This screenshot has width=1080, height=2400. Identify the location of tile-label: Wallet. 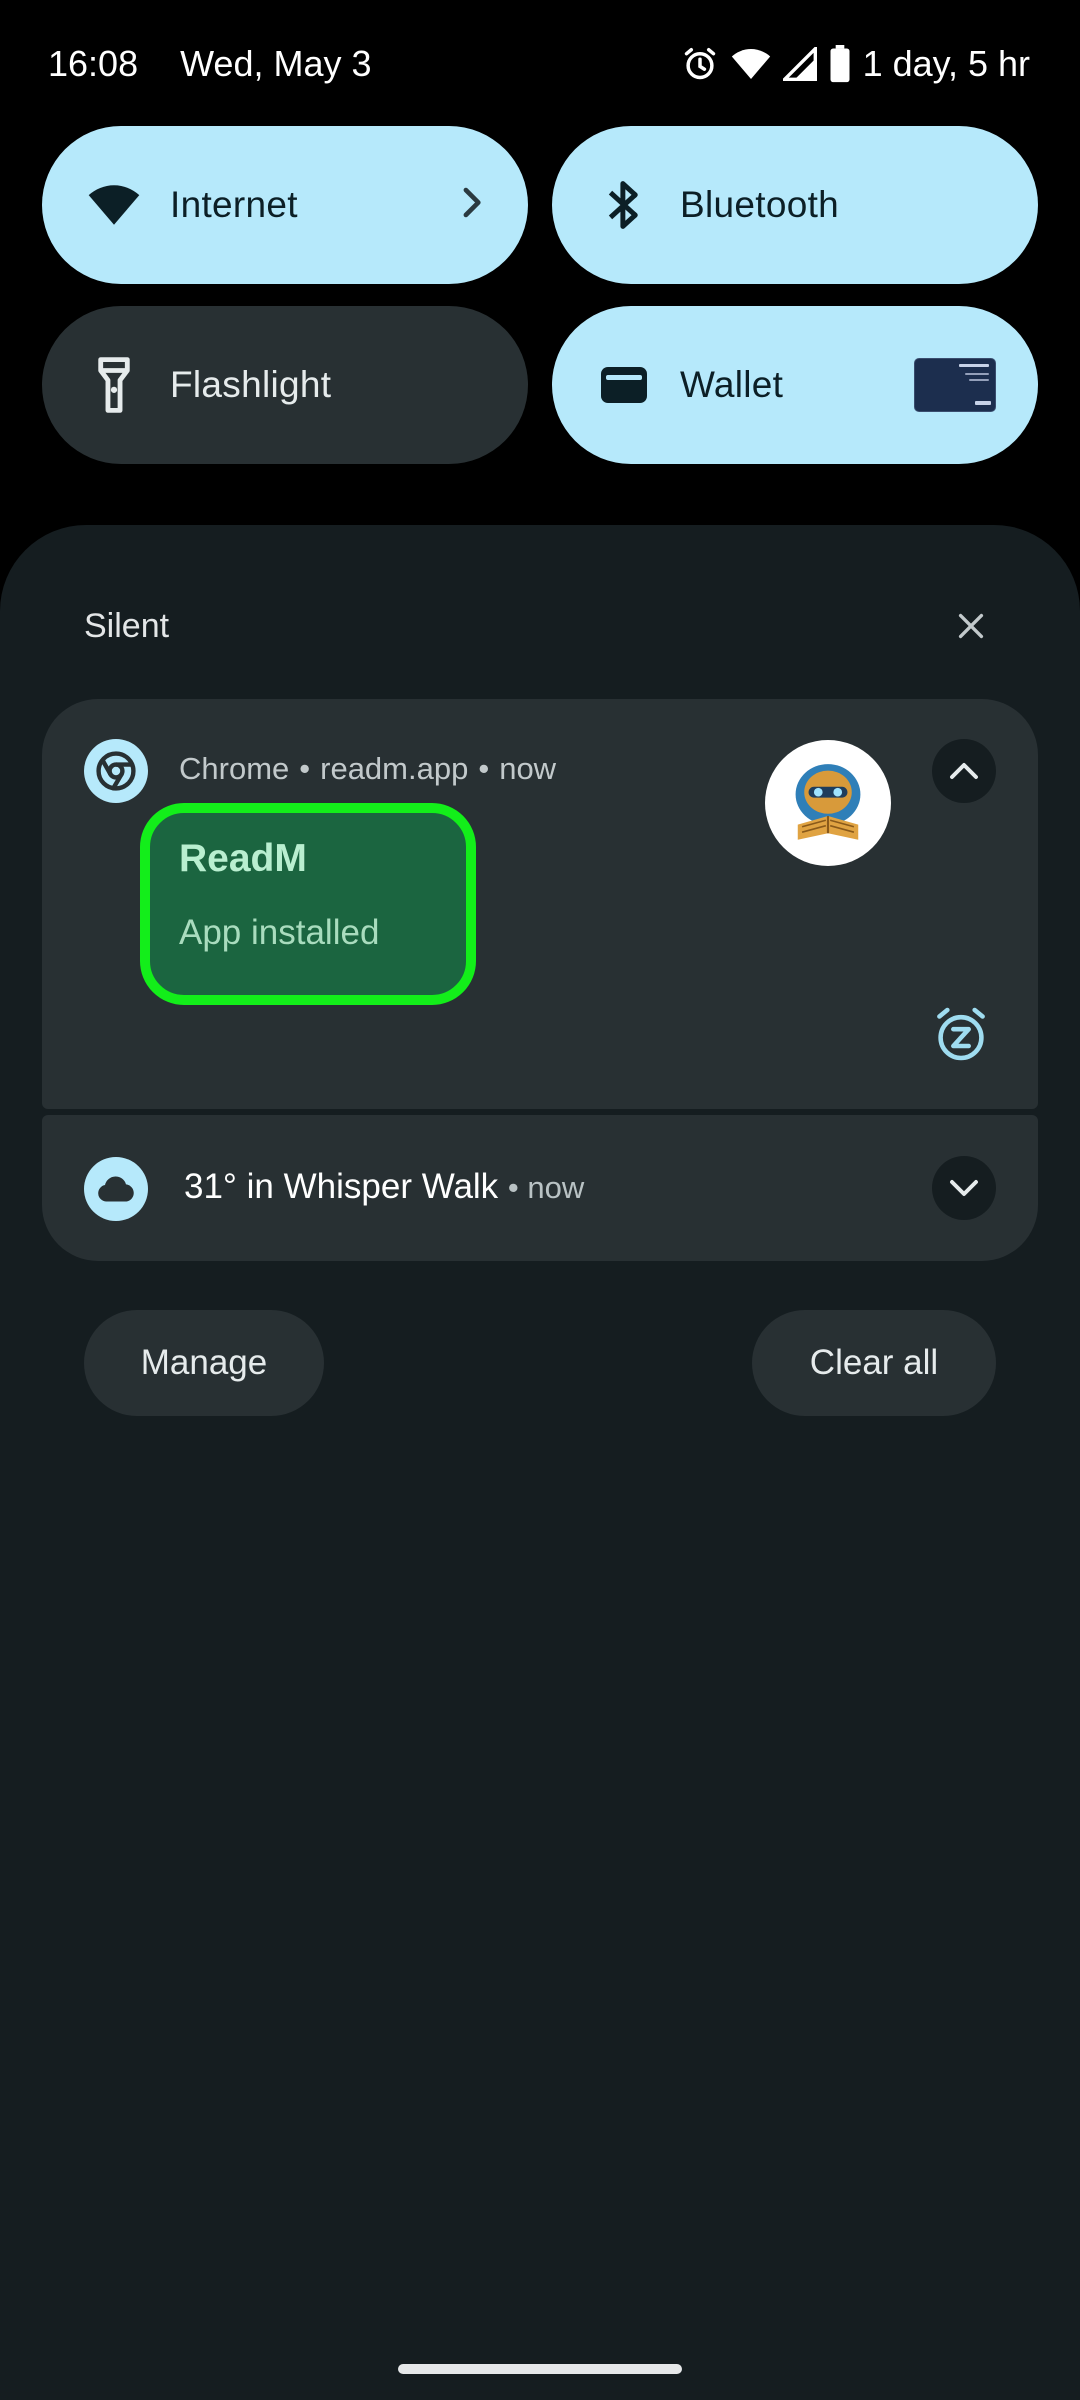
(732, 384).